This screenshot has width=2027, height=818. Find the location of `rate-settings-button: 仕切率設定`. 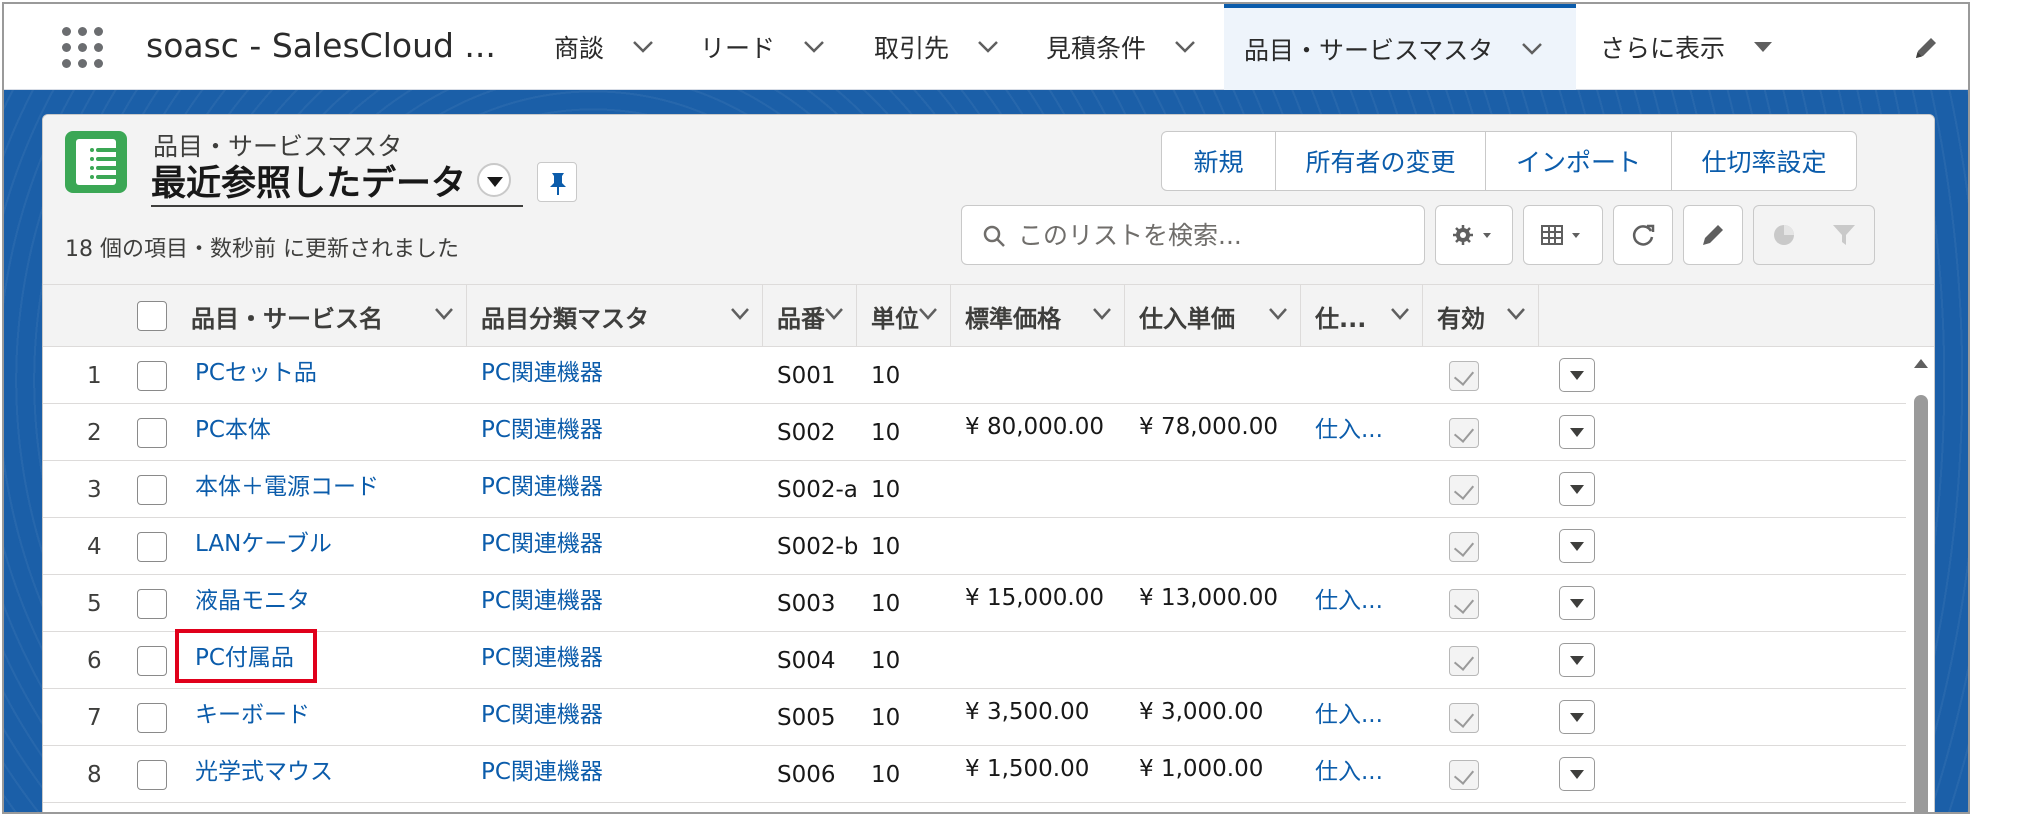

rate-settings-button: 仕切率設定 is located at coordinates (1764, 161).